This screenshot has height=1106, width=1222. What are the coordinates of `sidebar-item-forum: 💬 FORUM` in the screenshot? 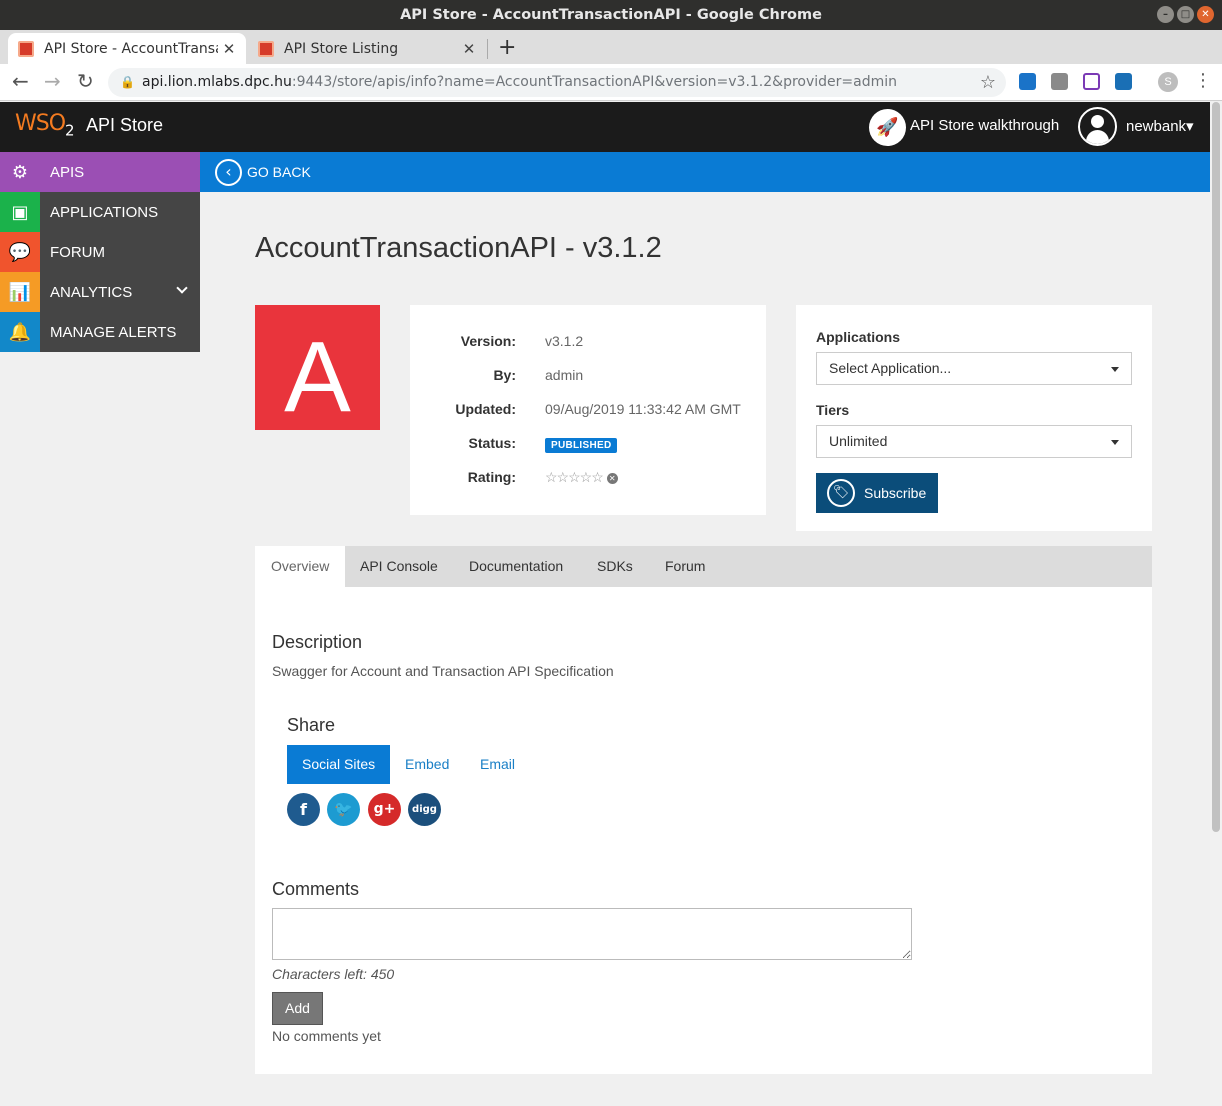 It's located at (100, 252).